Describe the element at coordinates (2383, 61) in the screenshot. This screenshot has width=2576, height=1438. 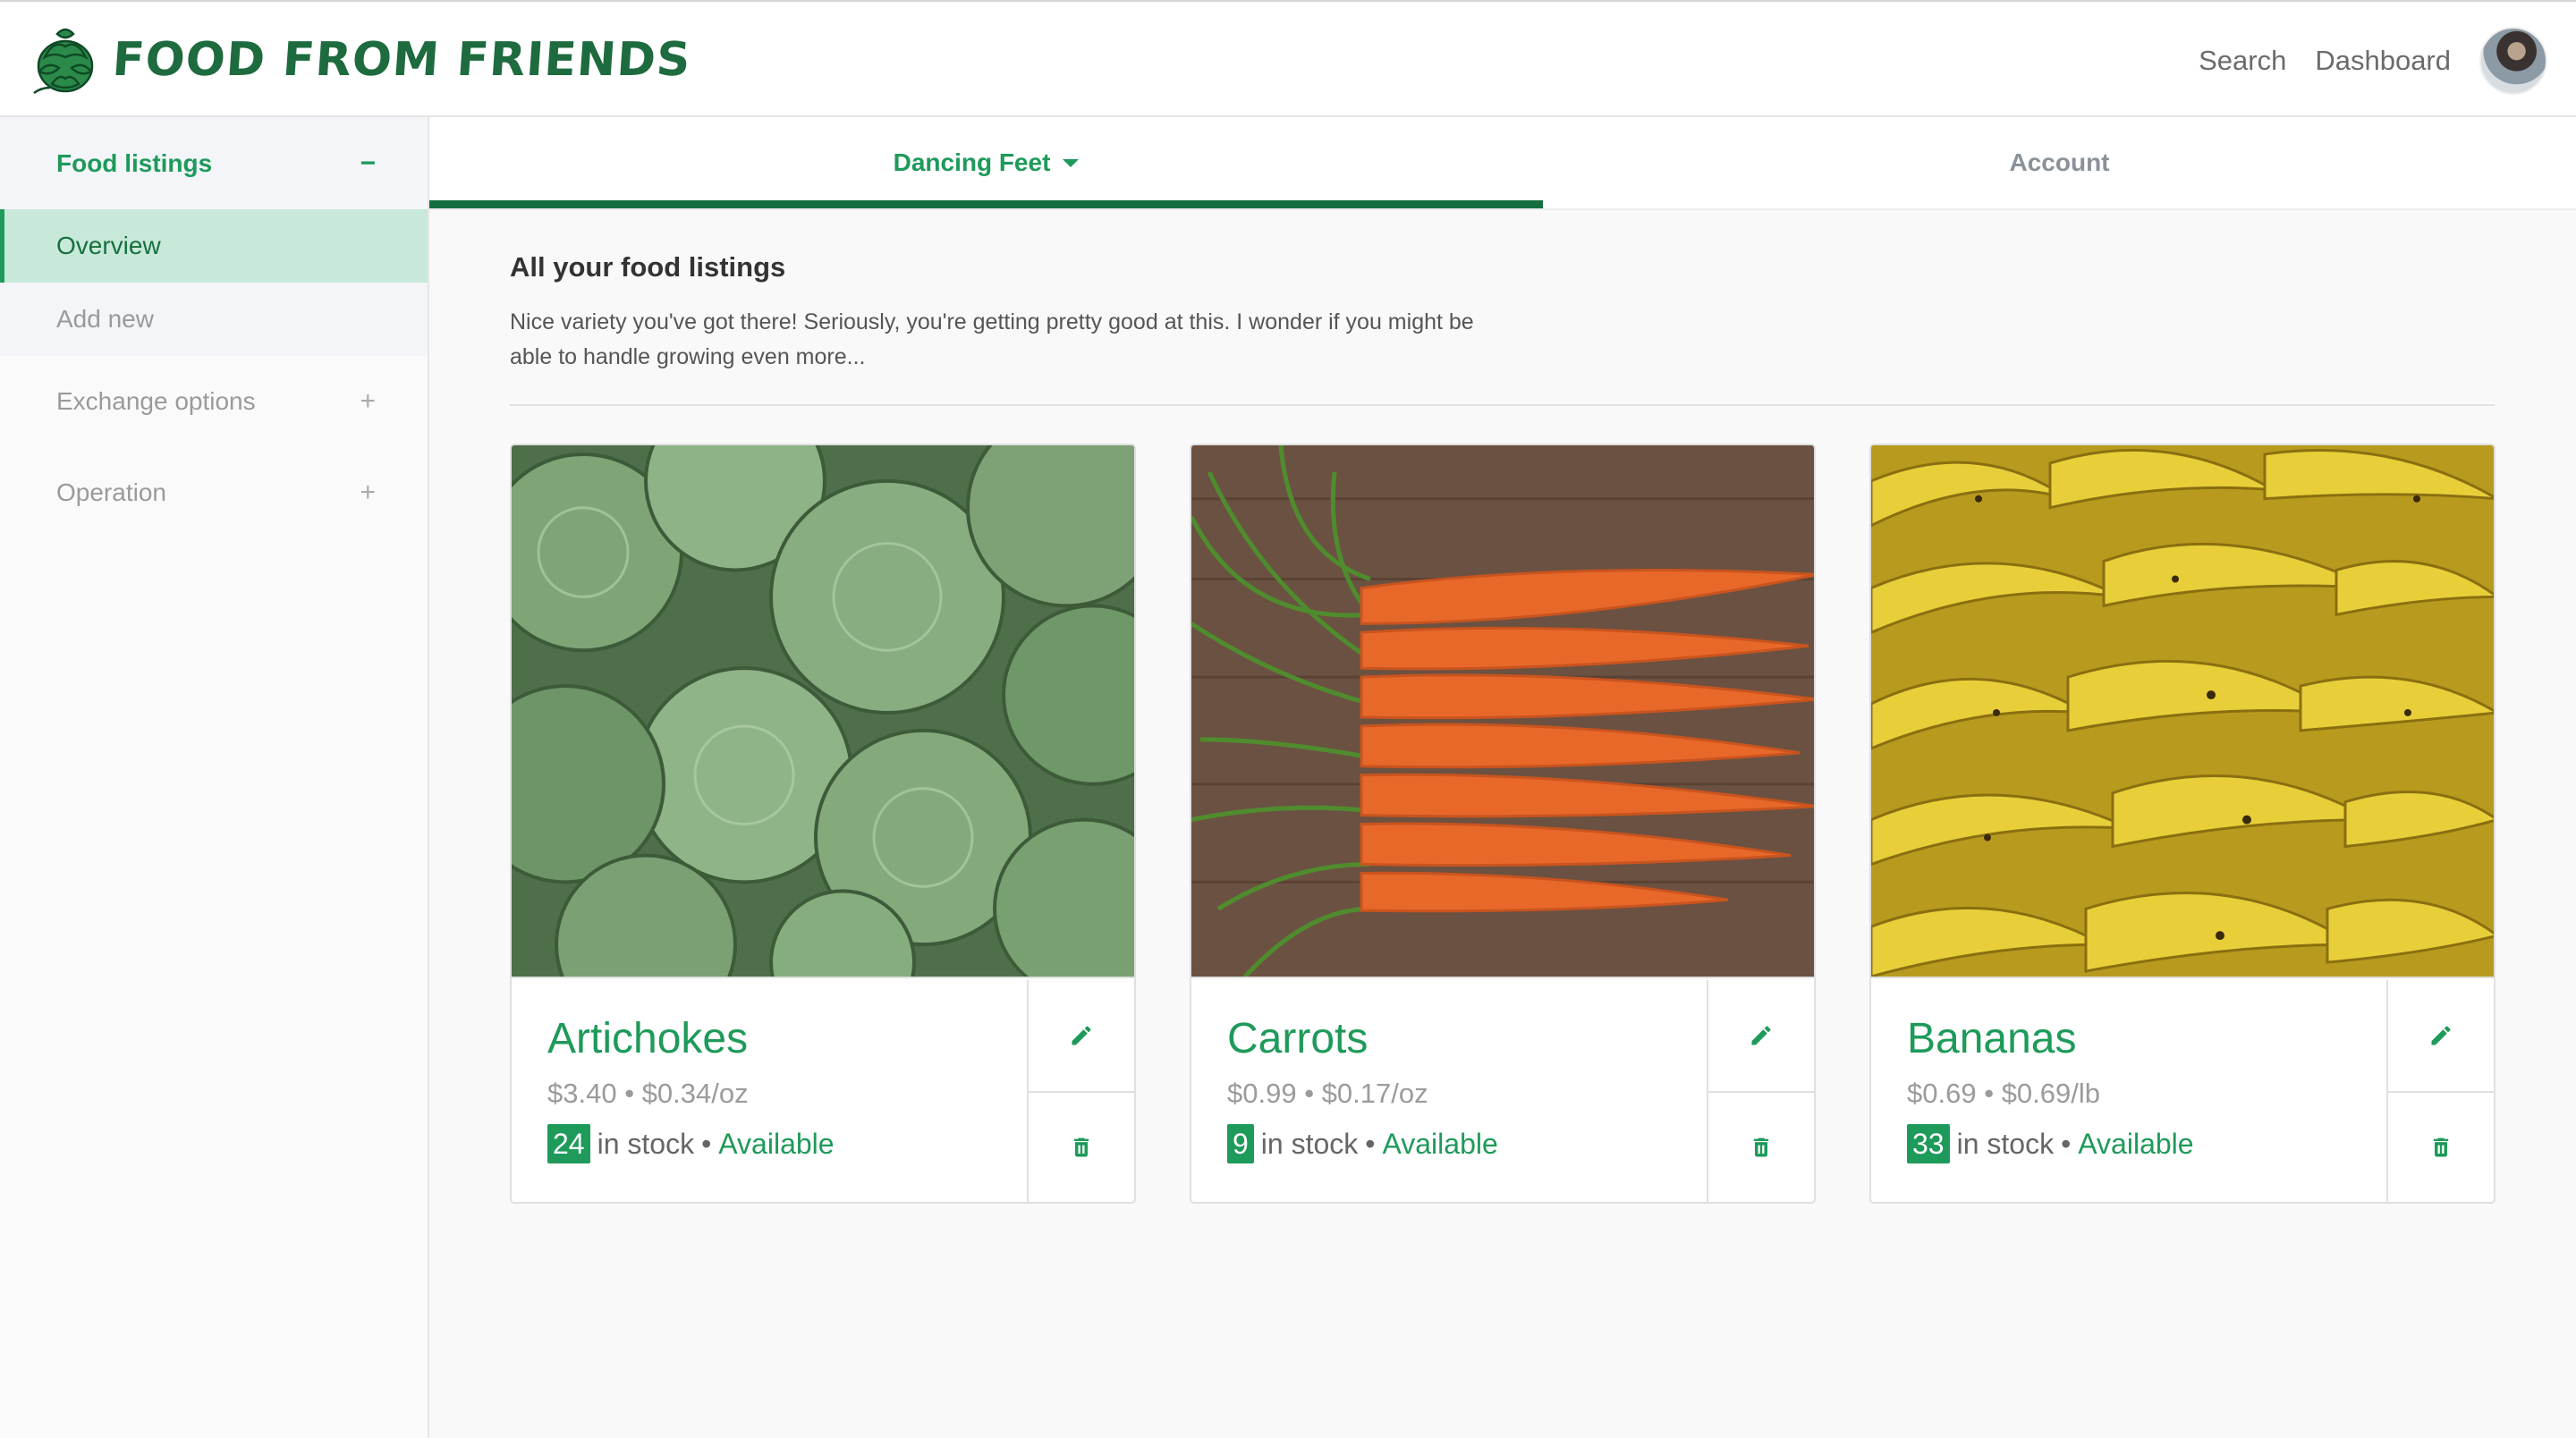
I see `dashboard-link: Dashboard` at that location.